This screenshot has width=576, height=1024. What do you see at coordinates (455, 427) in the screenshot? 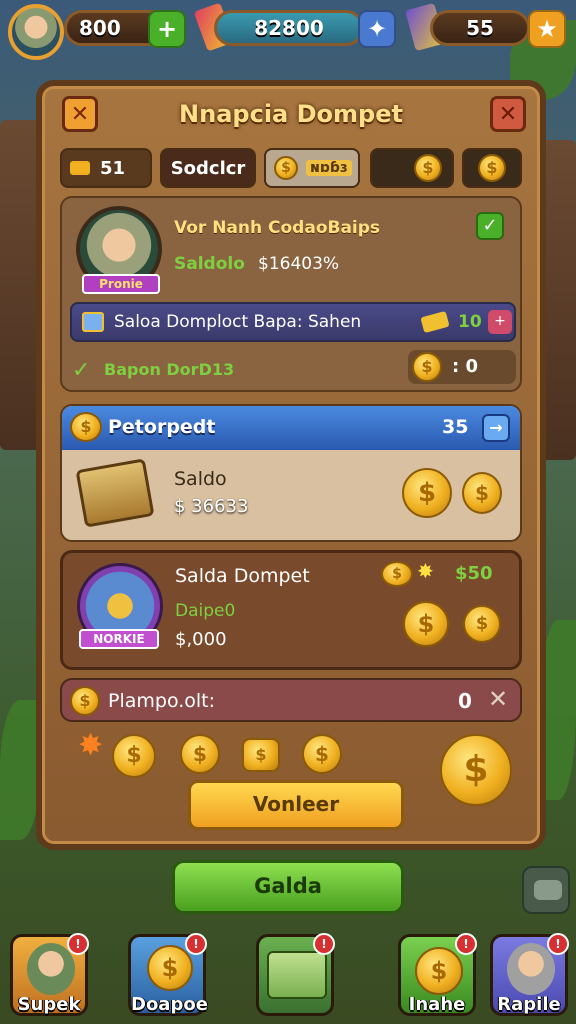
I see `section-header-value: 35` at bounding box center [455, 427].